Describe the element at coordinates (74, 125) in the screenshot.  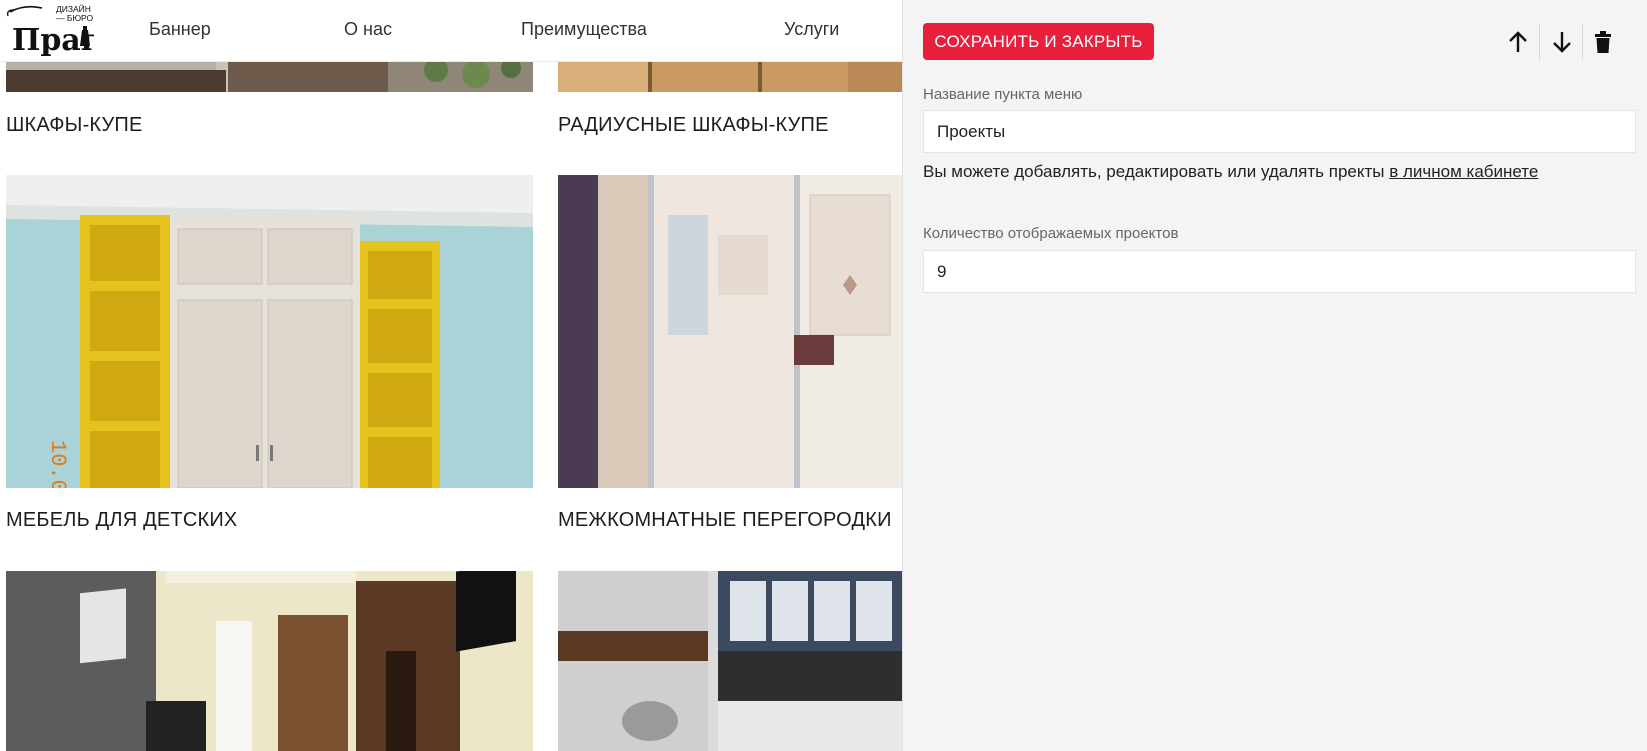
I see `project-caption-wardrobes: ШКАФЫ-КУПЕ` at that location.